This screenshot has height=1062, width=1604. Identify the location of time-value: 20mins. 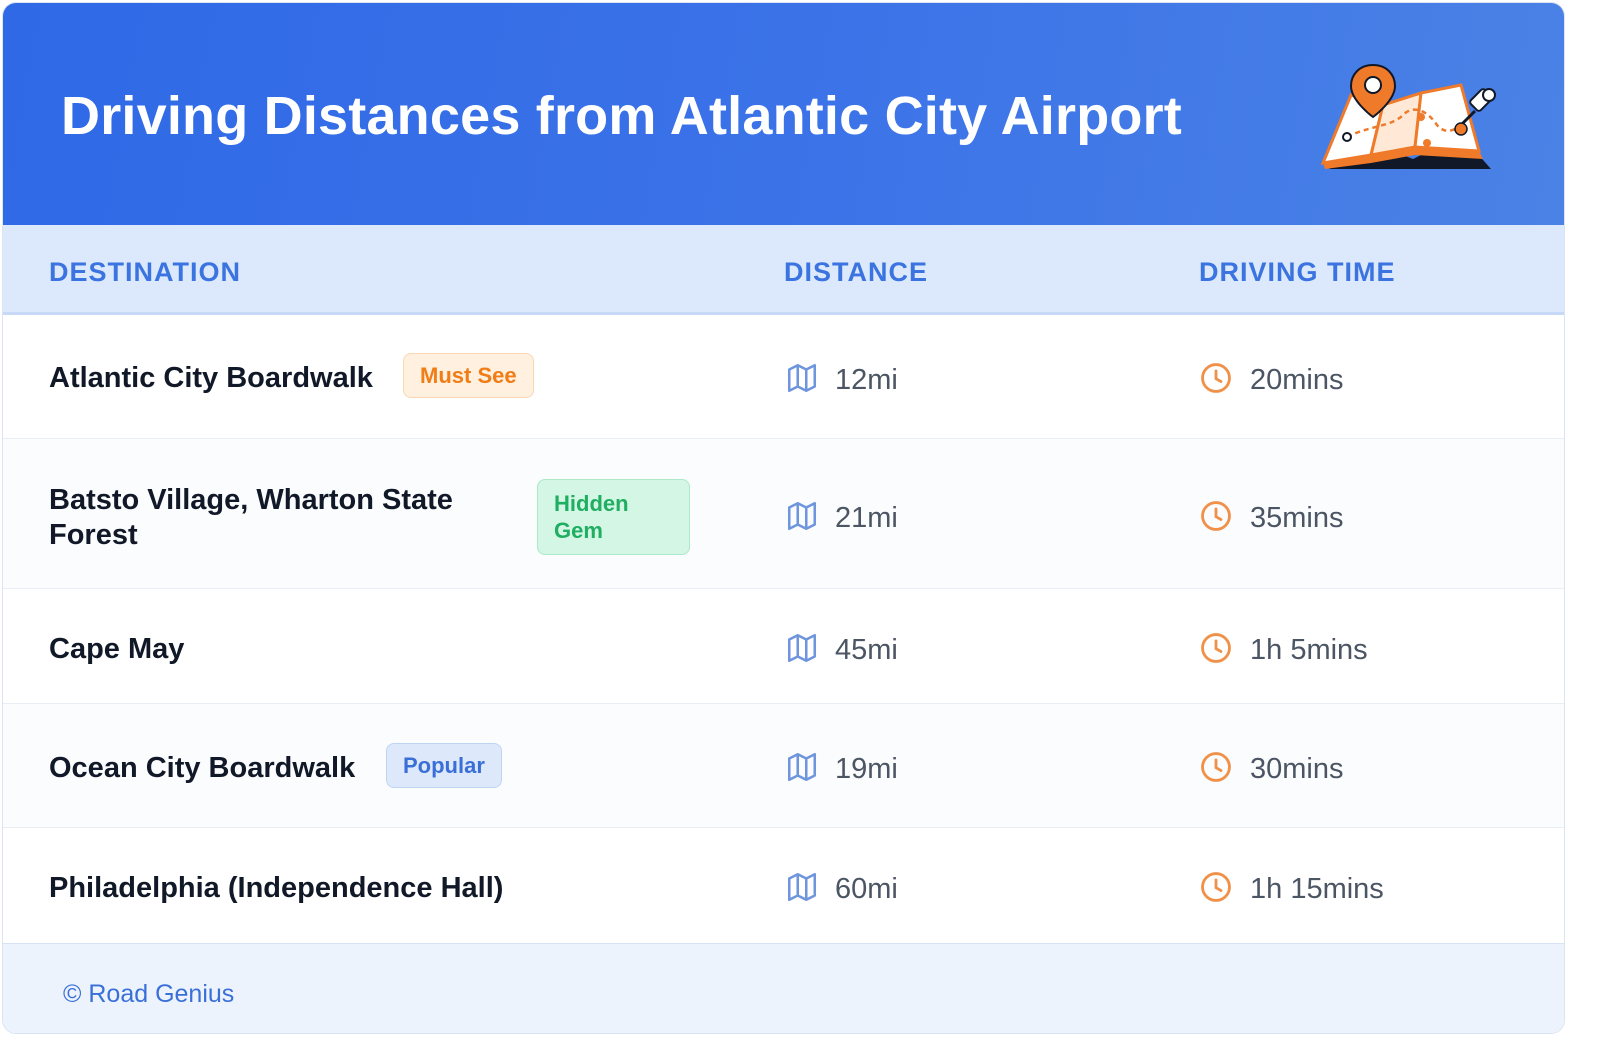
(1297, 380).